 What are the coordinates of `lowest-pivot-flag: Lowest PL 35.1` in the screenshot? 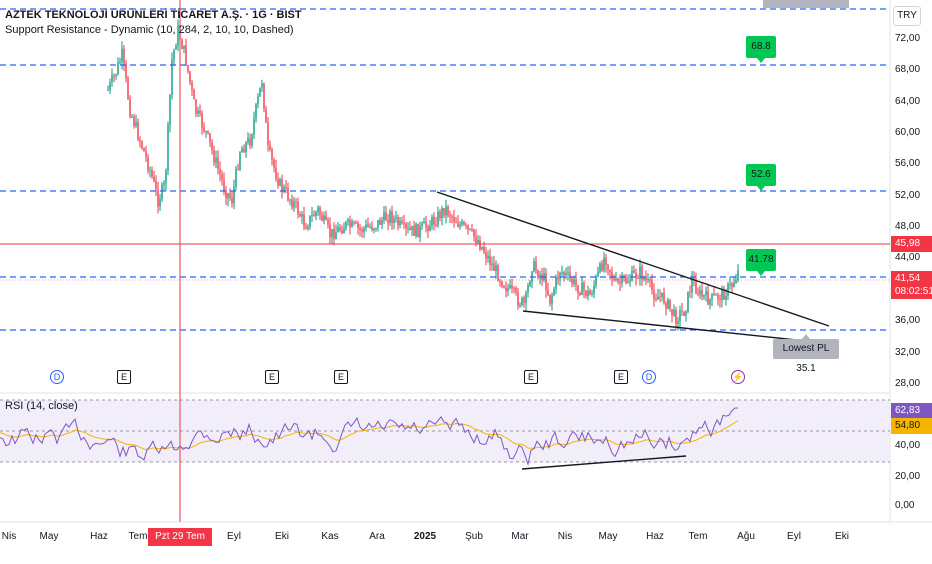 It's located at (806, 354).